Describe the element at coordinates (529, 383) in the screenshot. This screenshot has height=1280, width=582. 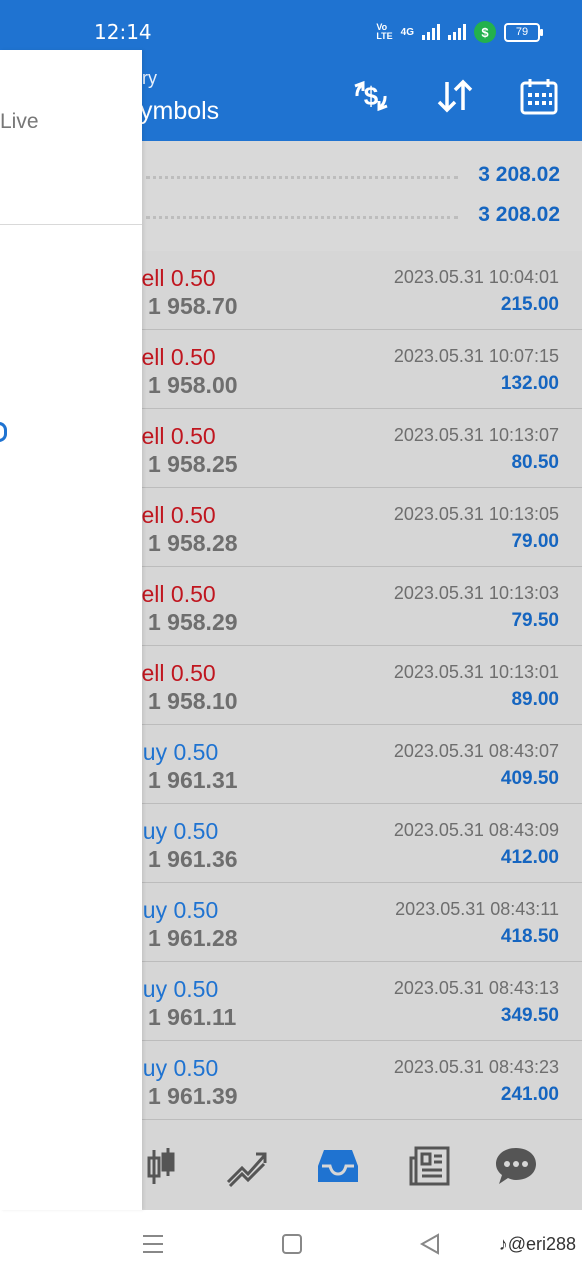
I see `deal-profit: 132.00` at that location.